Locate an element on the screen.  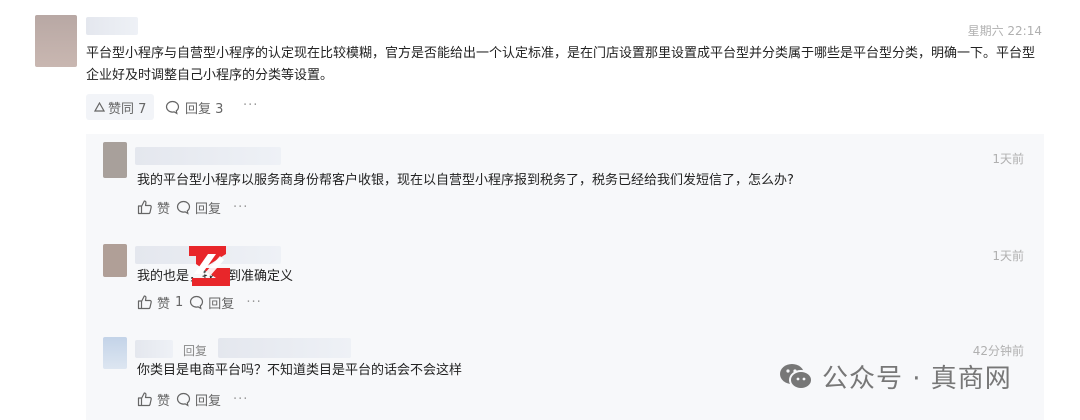
reply-3-like-label: 赞 is located at coordinates (164, 401).